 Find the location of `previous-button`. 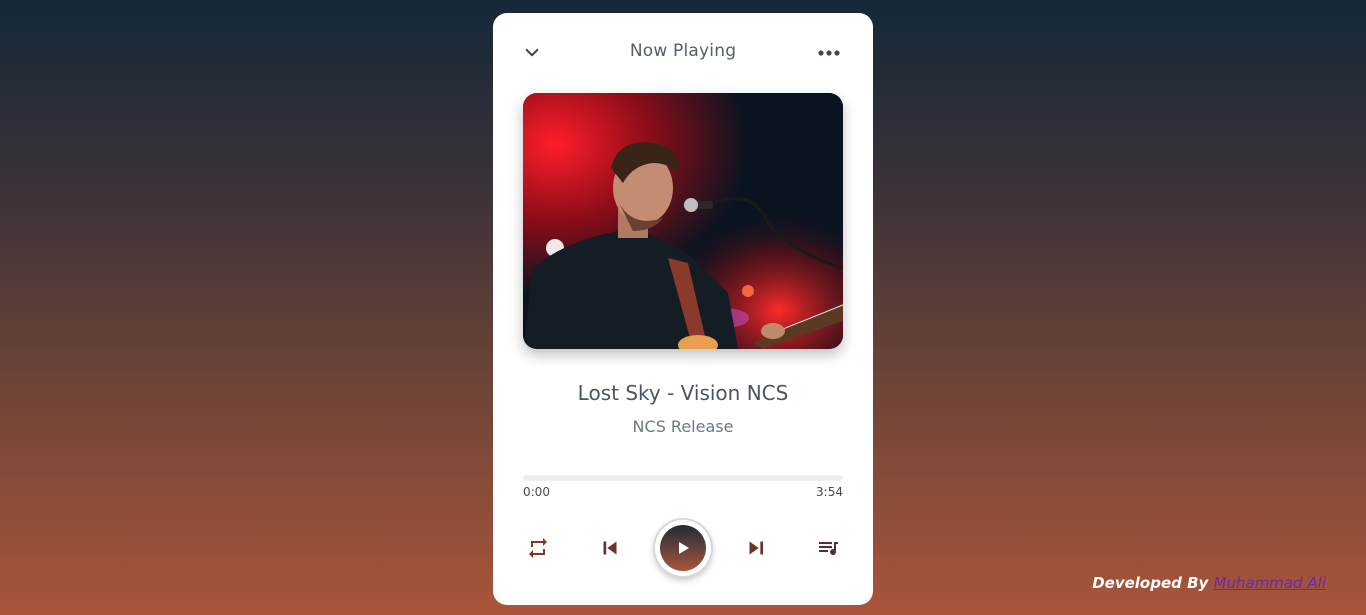

previous-button is located at coordinates (610, 548).